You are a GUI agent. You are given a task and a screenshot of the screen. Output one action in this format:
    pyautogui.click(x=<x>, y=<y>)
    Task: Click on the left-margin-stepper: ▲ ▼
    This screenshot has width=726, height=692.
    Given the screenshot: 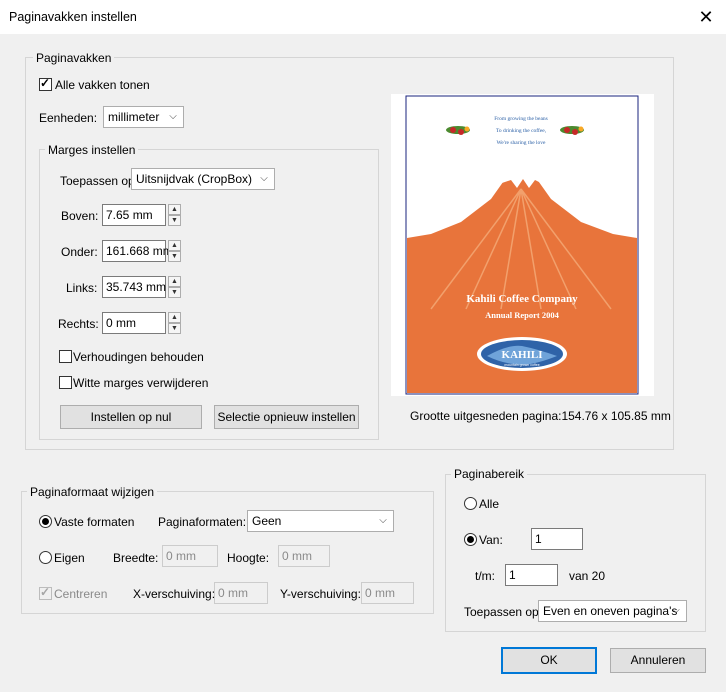 What is the action you would take?
    pyautogui.click(x=174, y=287)
    